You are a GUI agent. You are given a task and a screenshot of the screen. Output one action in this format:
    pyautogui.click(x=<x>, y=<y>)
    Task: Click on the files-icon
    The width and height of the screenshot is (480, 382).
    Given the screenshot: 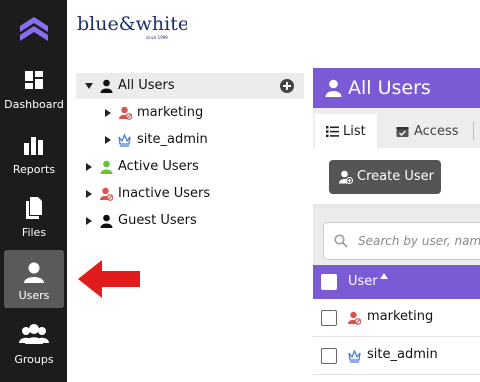 What is the action you would take?
    pyautogui.click(x=34, y=208)
    